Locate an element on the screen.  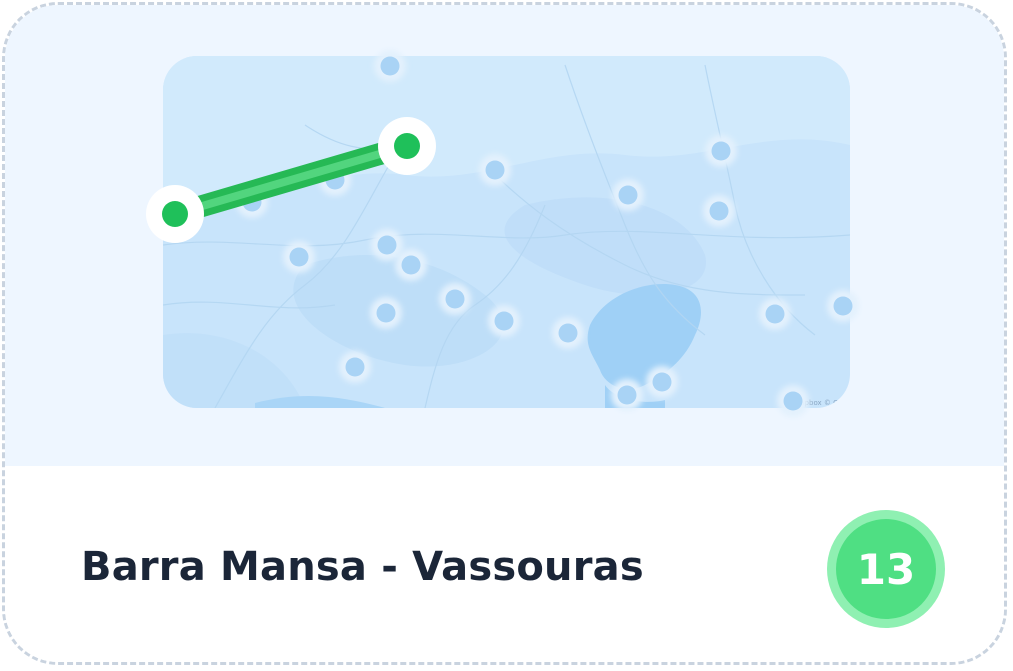
stop-count: 13 is located at coordinates (886, 569).